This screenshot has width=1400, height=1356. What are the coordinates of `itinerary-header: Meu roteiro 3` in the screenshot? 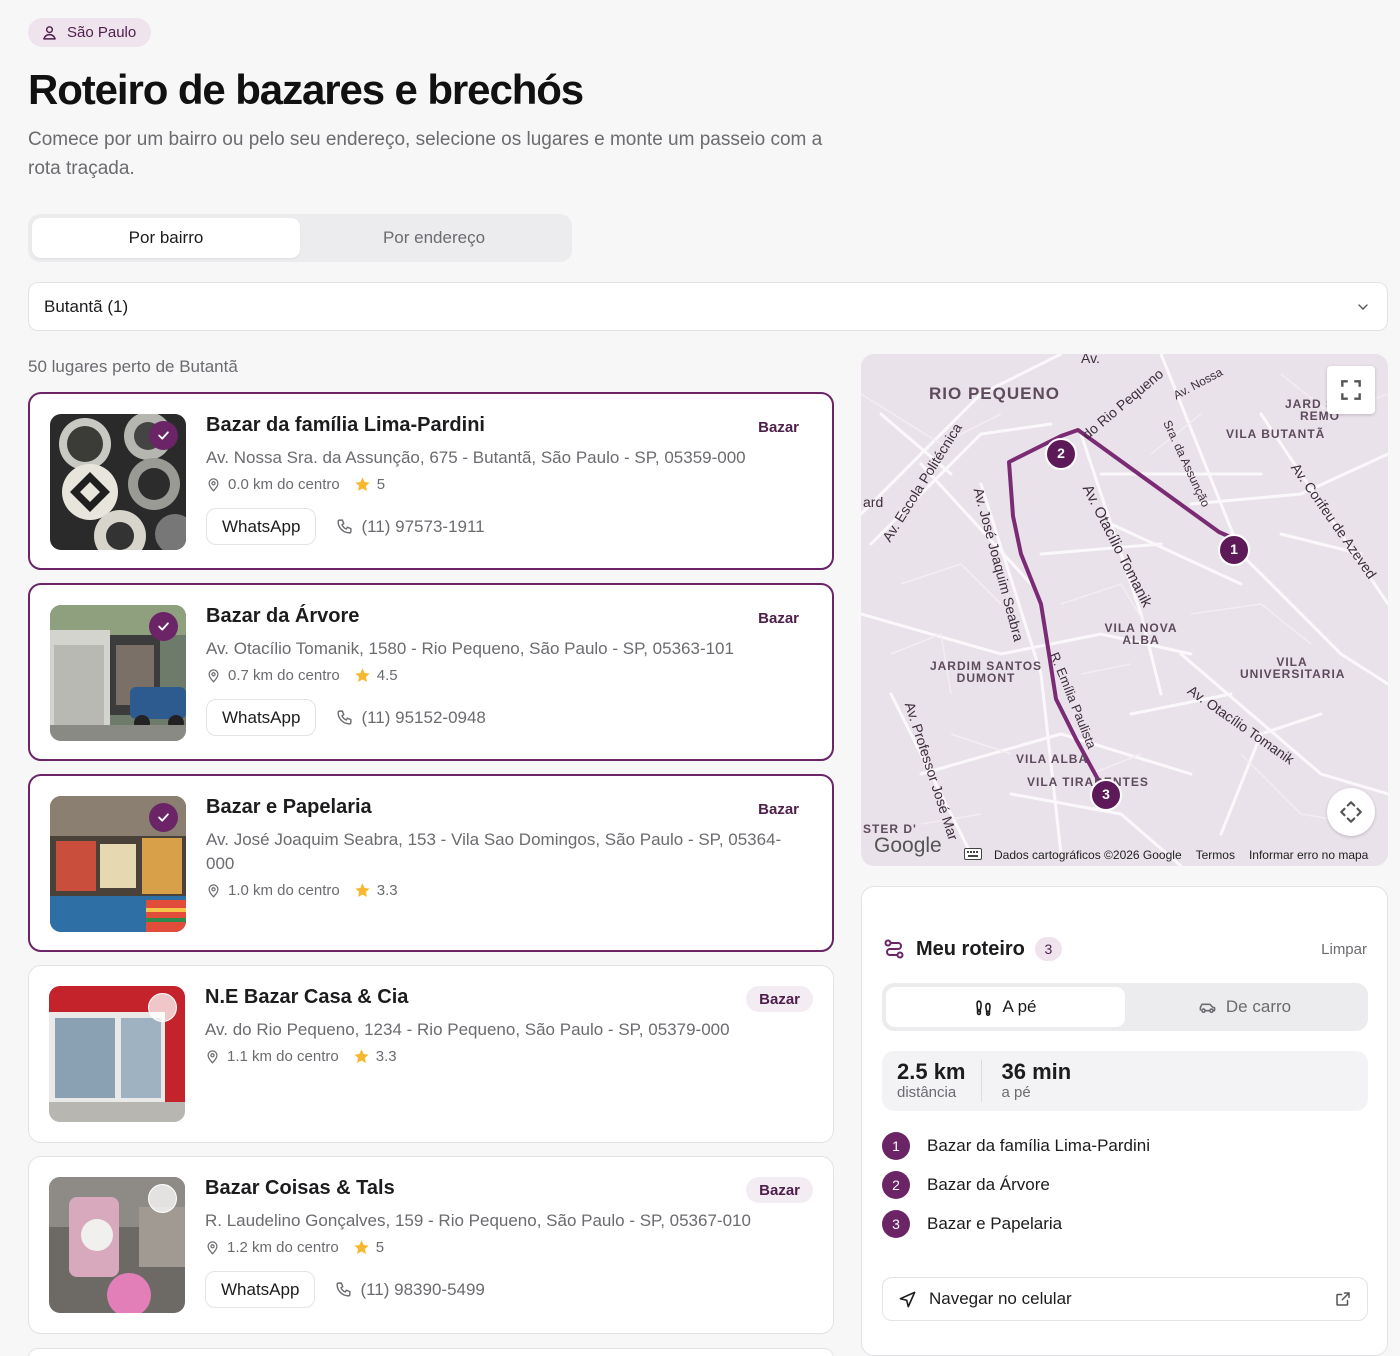 It's located at (972, 949).